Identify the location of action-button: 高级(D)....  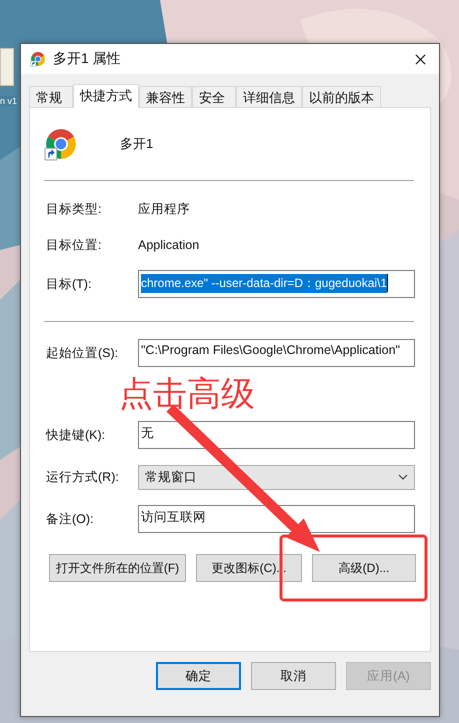
(364, 568).